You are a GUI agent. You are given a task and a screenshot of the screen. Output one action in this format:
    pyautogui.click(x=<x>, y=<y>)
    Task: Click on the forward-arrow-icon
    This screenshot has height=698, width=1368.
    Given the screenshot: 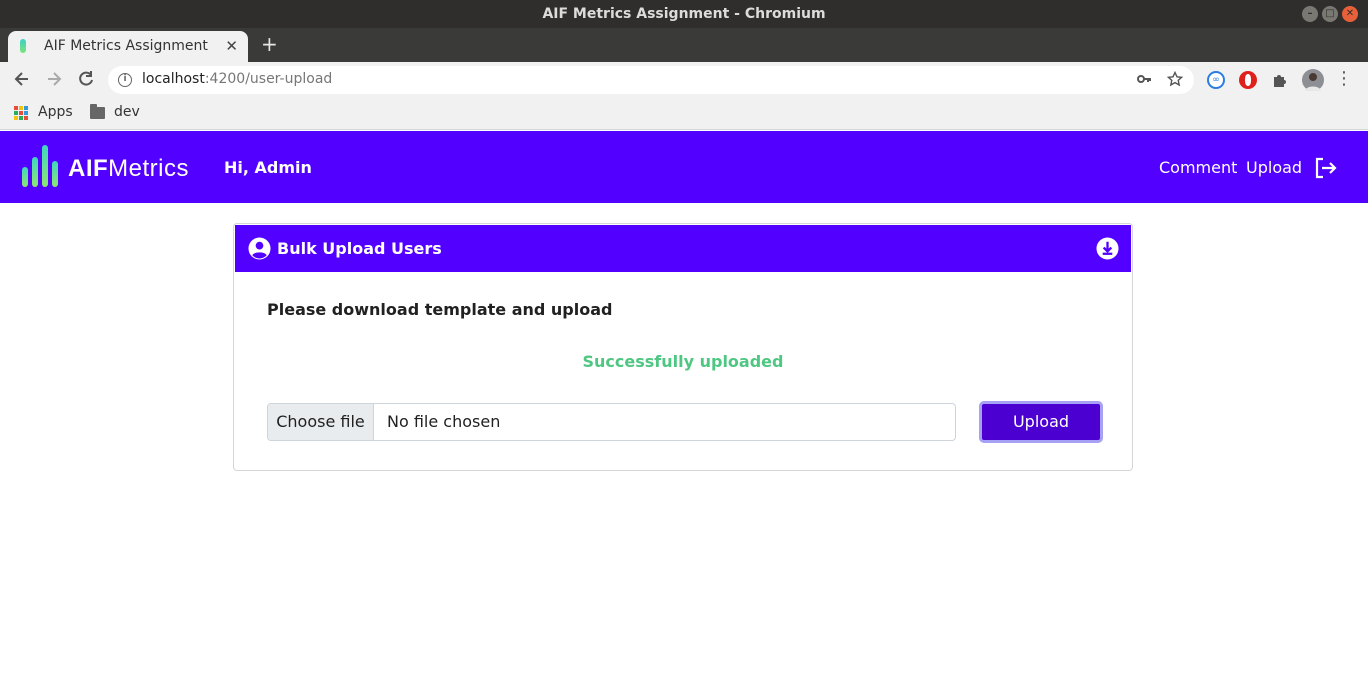 What is the action you would take?
    pyautogui.click(x=54, y=79)
    